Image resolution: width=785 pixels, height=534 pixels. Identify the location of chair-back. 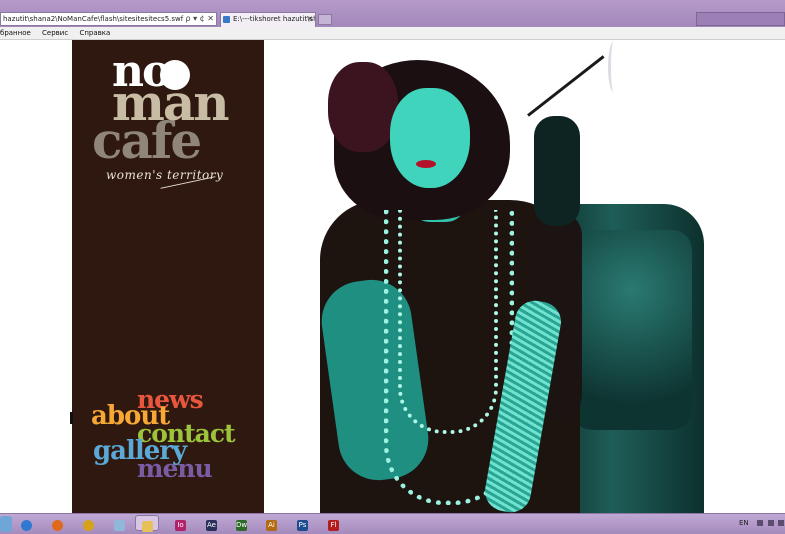
(632, 330).